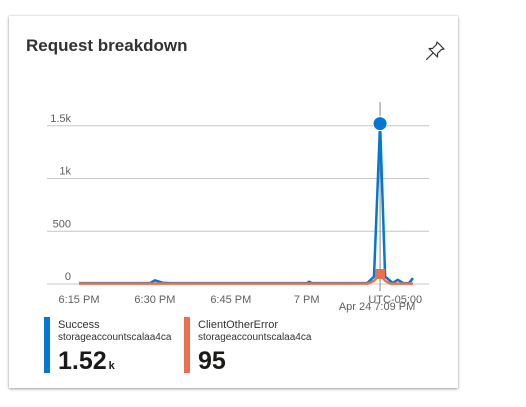 The height and width of the screenshot is (407, 526). Describe the element at coordinates (79, 325) in the screenshot. I see `legend-series-name: Success` at that location.